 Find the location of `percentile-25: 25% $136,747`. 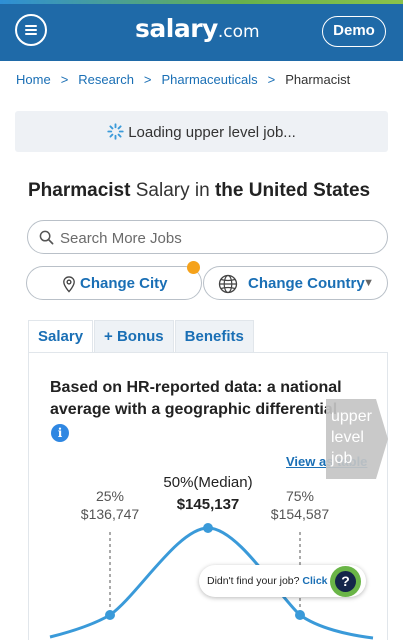

percentile-25: 25% $136,747 is located at coordinates (110, 505).